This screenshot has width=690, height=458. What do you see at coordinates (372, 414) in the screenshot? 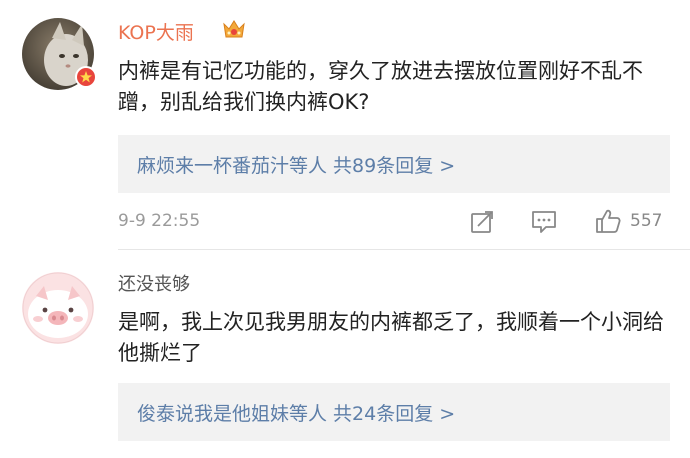
I see `reply-count-text: 等人 共24条回复 >` at bounding box center [372, 414].